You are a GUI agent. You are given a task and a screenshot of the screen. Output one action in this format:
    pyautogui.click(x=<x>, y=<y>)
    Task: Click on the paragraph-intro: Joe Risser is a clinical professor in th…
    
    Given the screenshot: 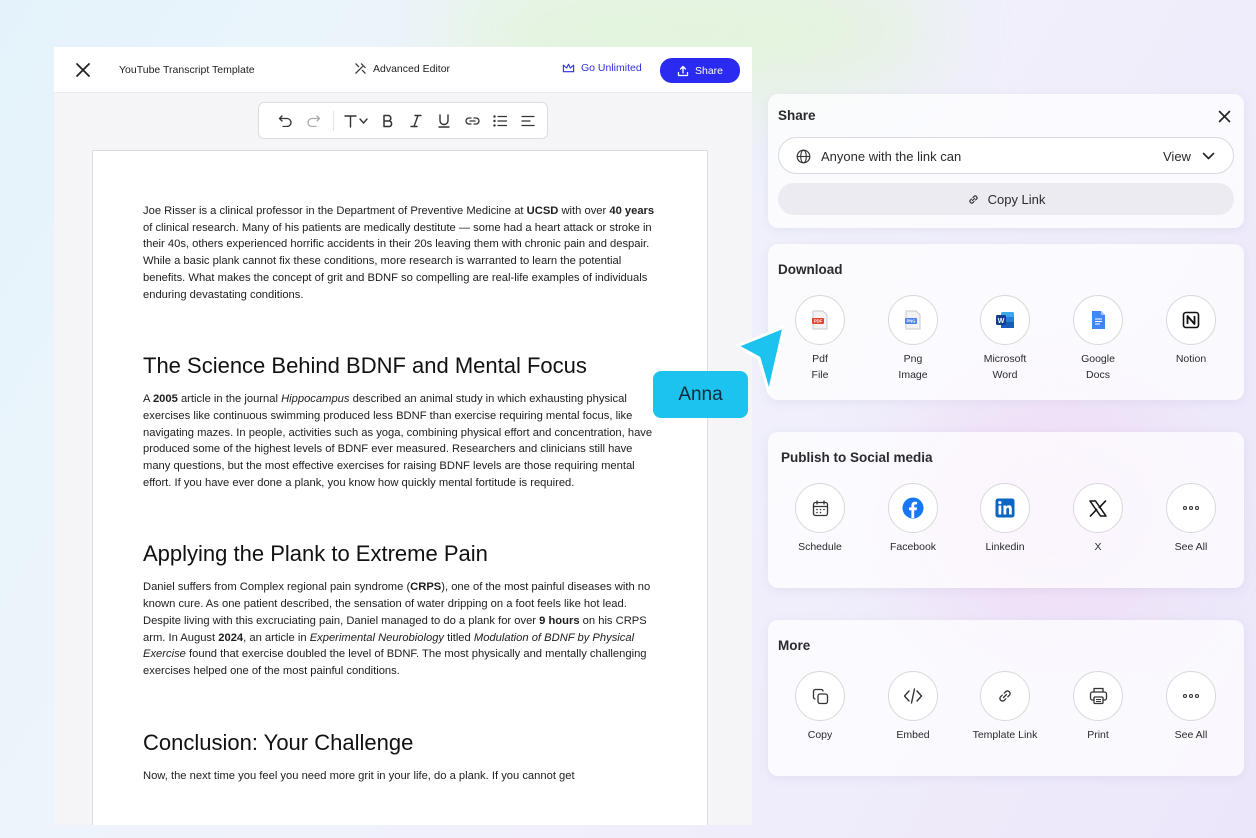 What is the action you would take?
    pyautogui.click(x=399, y=253)
    